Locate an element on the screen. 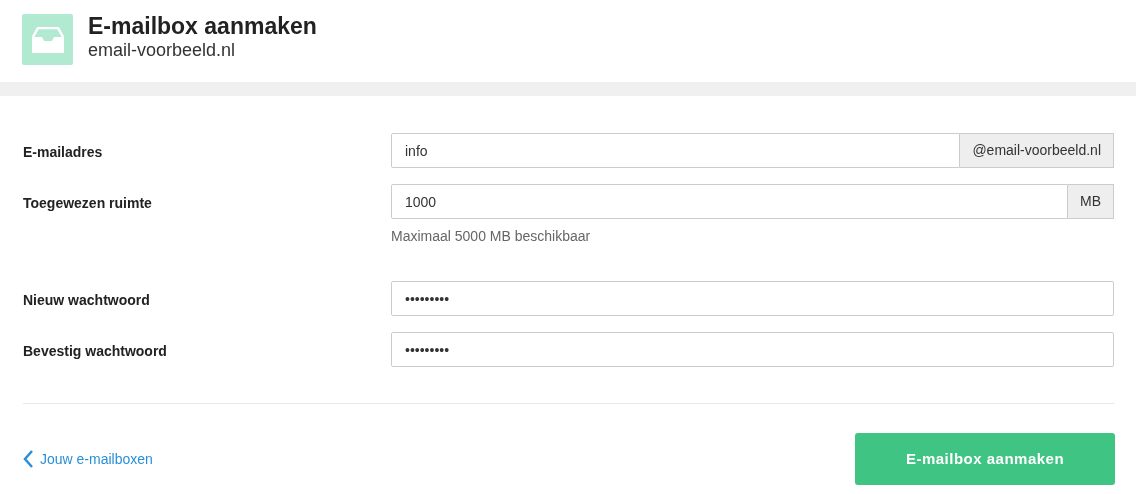  input-field: 1000 is located at coordinates (729, 201).